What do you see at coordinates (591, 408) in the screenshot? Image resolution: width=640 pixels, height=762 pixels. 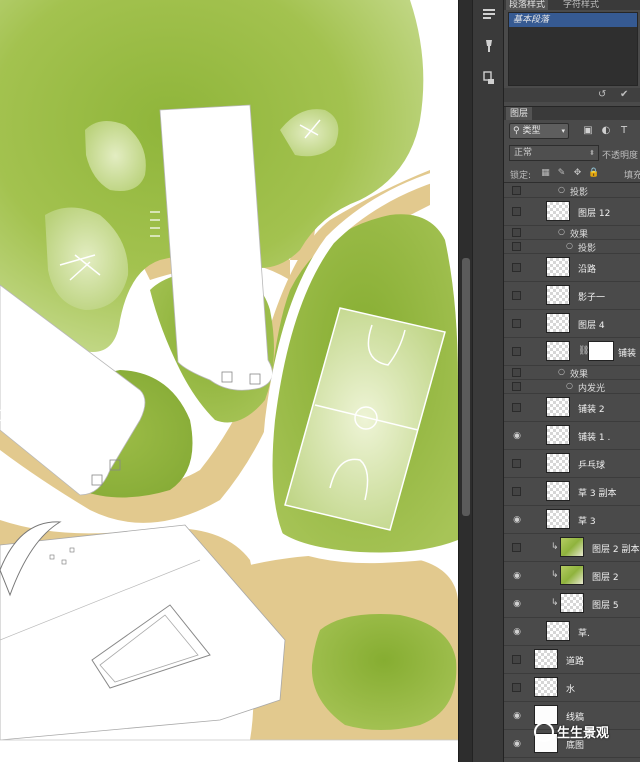 I see `layer-name: 铺装 2` at bounding box center [591, 408].